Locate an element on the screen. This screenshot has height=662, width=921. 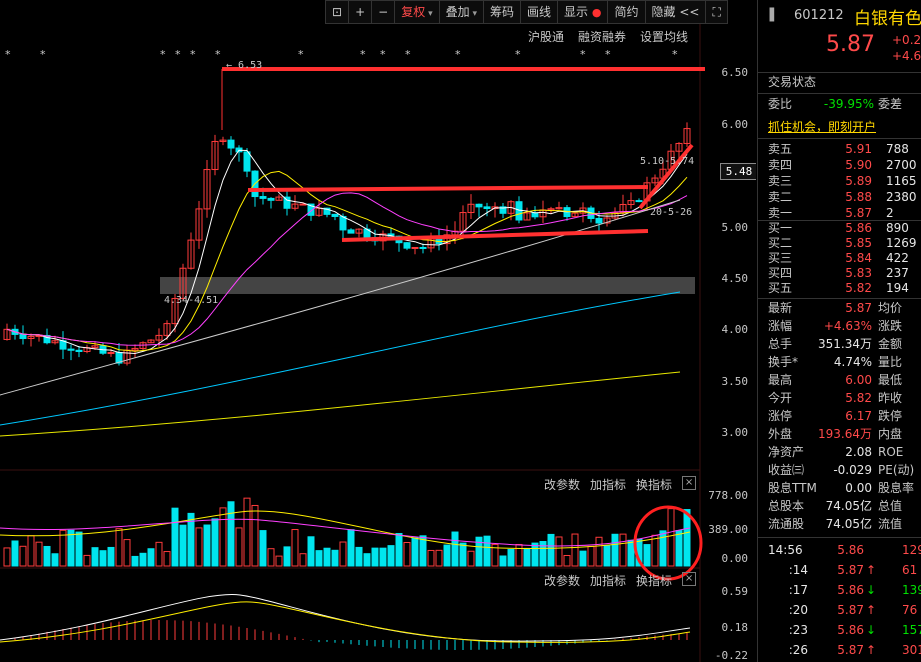
divider is located at coordinates (839, 138).